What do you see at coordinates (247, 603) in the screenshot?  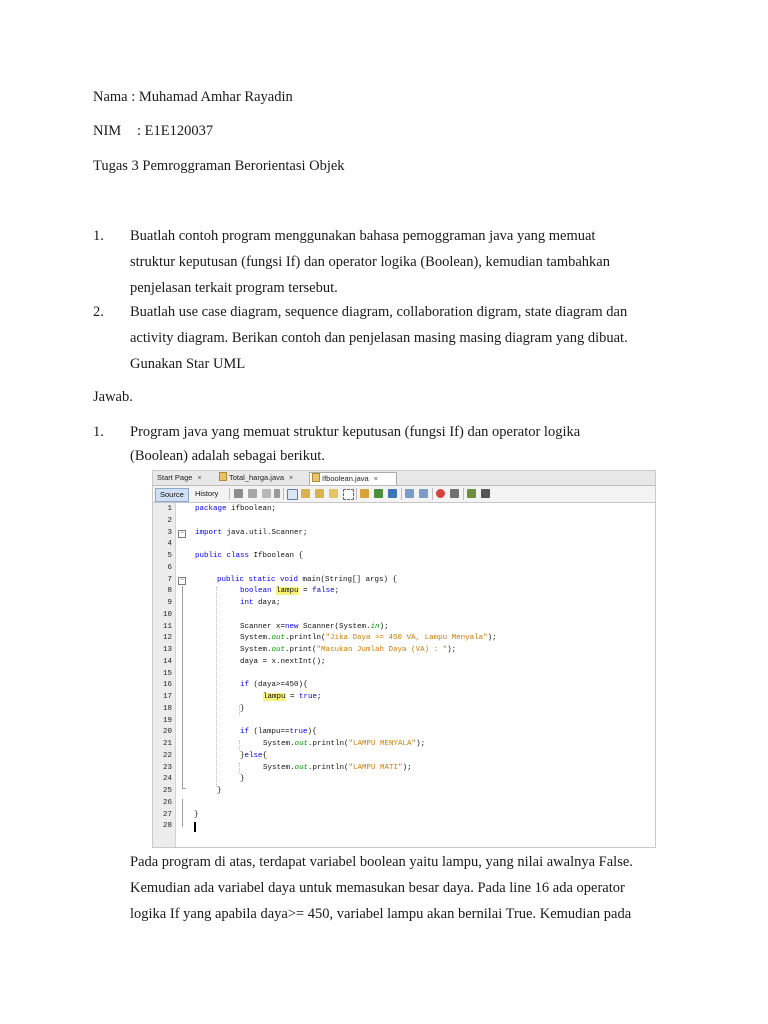 I see `code-keyword: int` at bounding box center [247, 603].